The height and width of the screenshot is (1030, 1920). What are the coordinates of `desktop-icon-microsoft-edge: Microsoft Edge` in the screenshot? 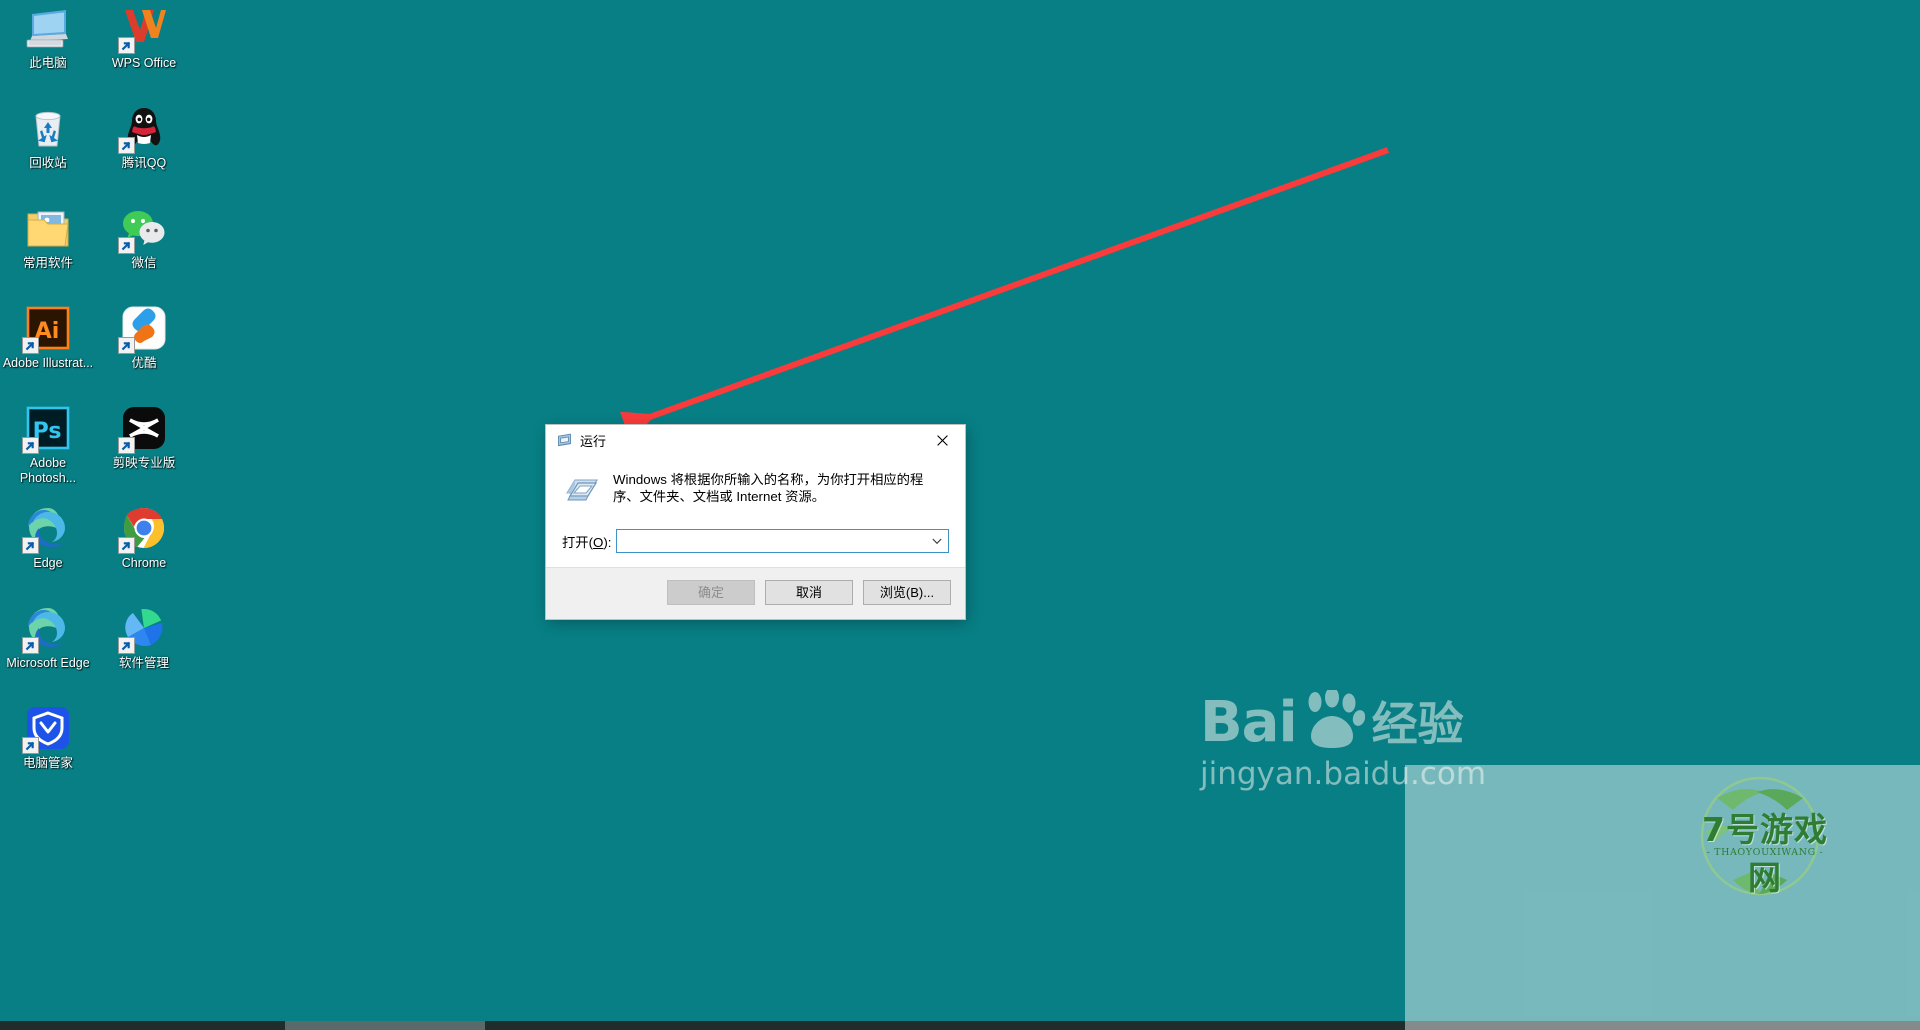 It's located at (48, 650).